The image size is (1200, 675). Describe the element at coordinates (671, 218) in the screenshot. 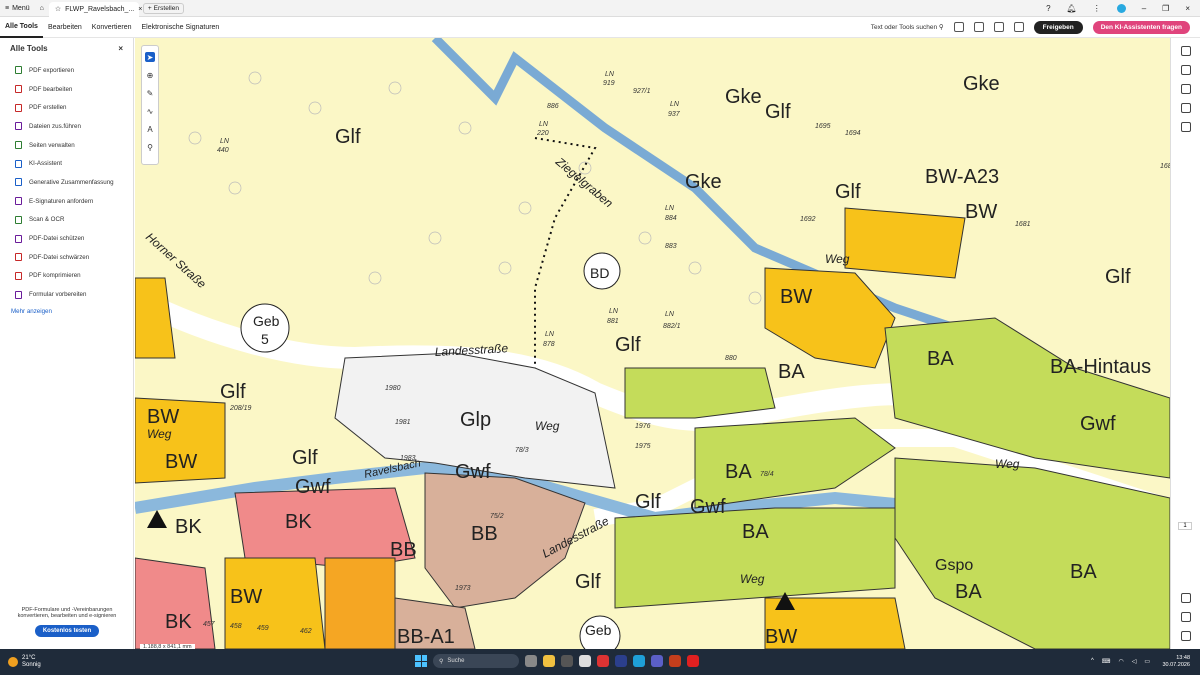

I see `parcel-884: 884` at that location.